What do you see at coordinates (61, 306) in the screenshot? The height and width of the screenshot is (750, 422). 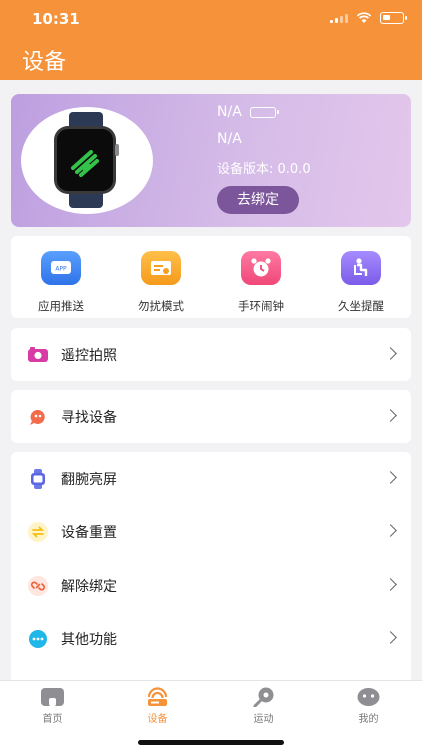 I see `quick-action-label: 应用推送` at bounding box center [61, 306].